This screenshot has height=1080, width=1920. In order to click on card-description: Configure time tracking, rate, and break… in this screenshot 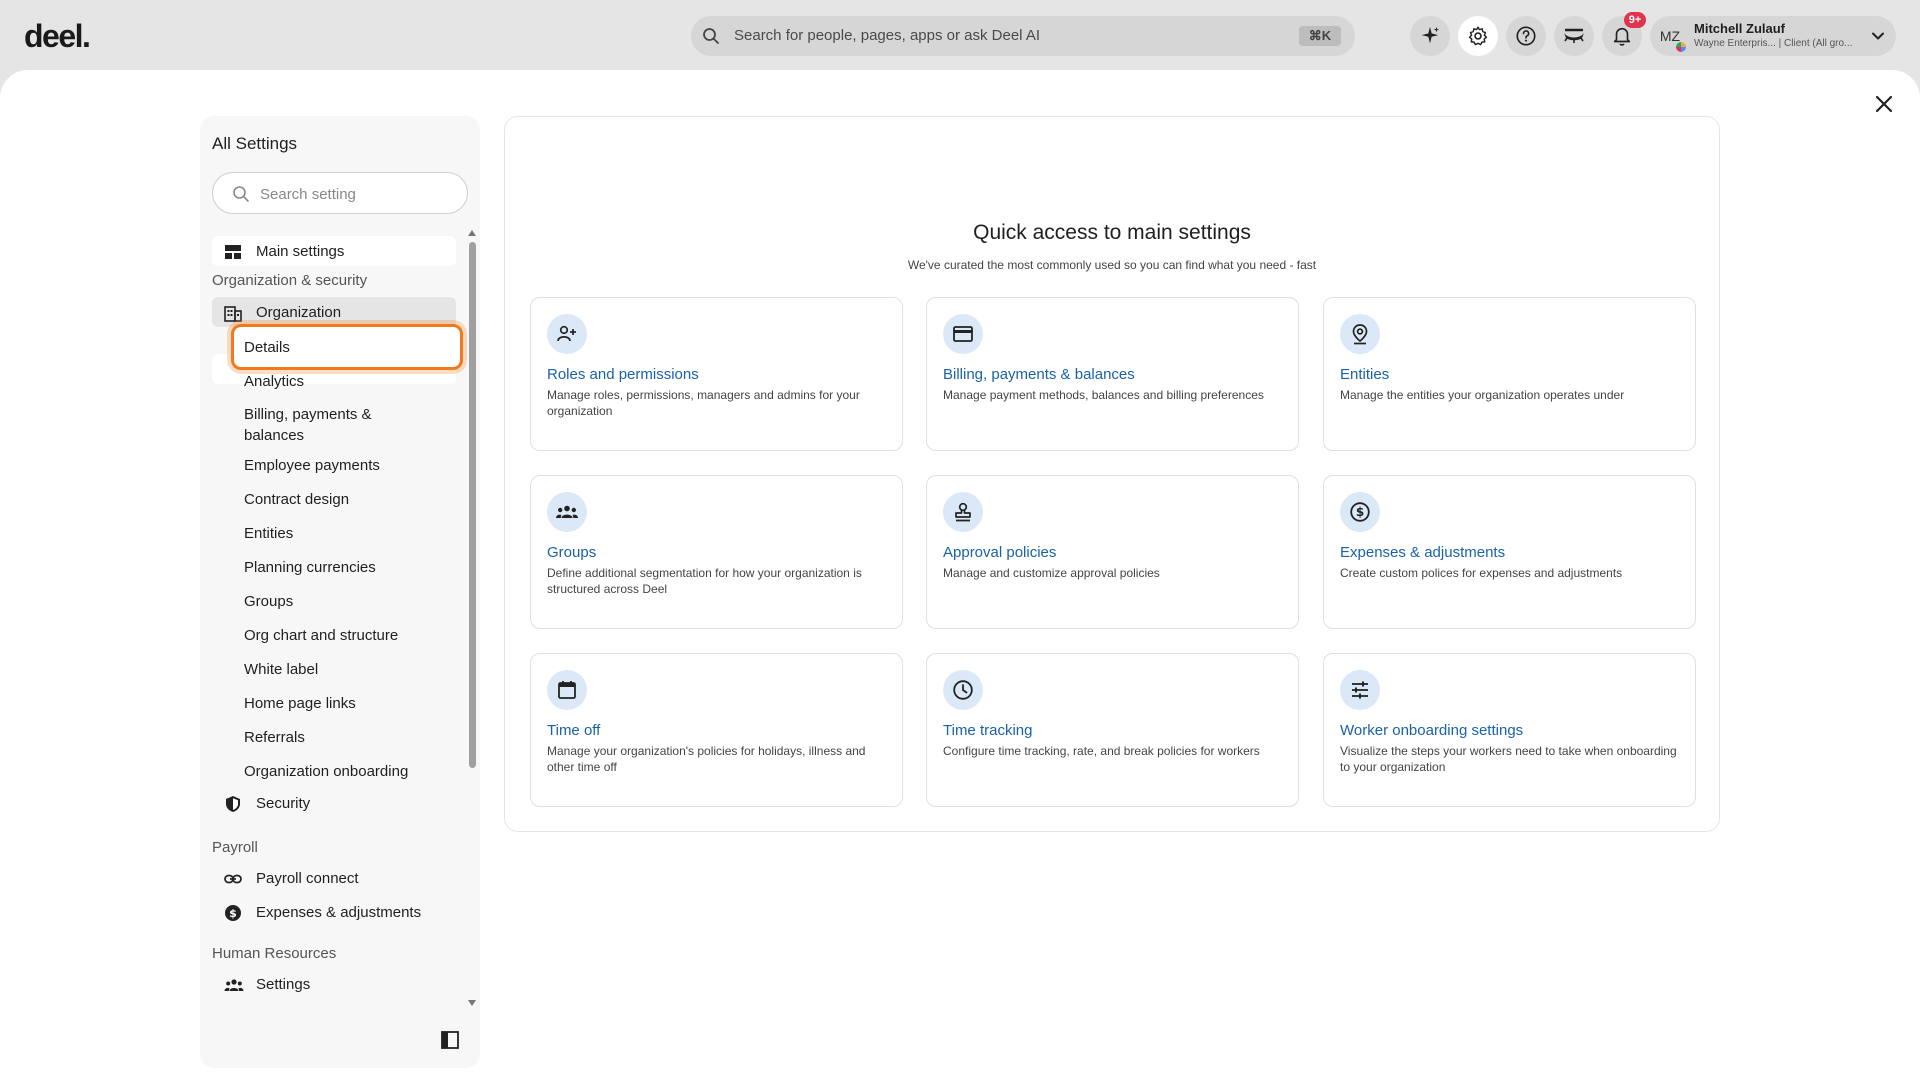, I will do `click(1101, 751)`.